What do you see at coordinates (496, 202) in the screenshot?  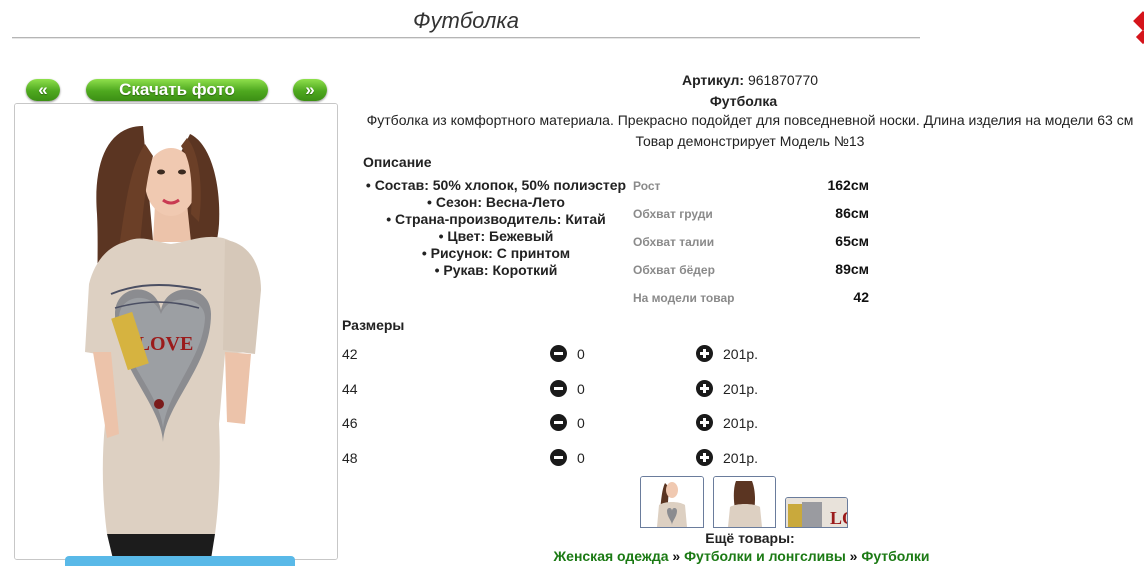 I see `feature-item: Сезон: Весна-Лето` at bounding box center [496, 202].